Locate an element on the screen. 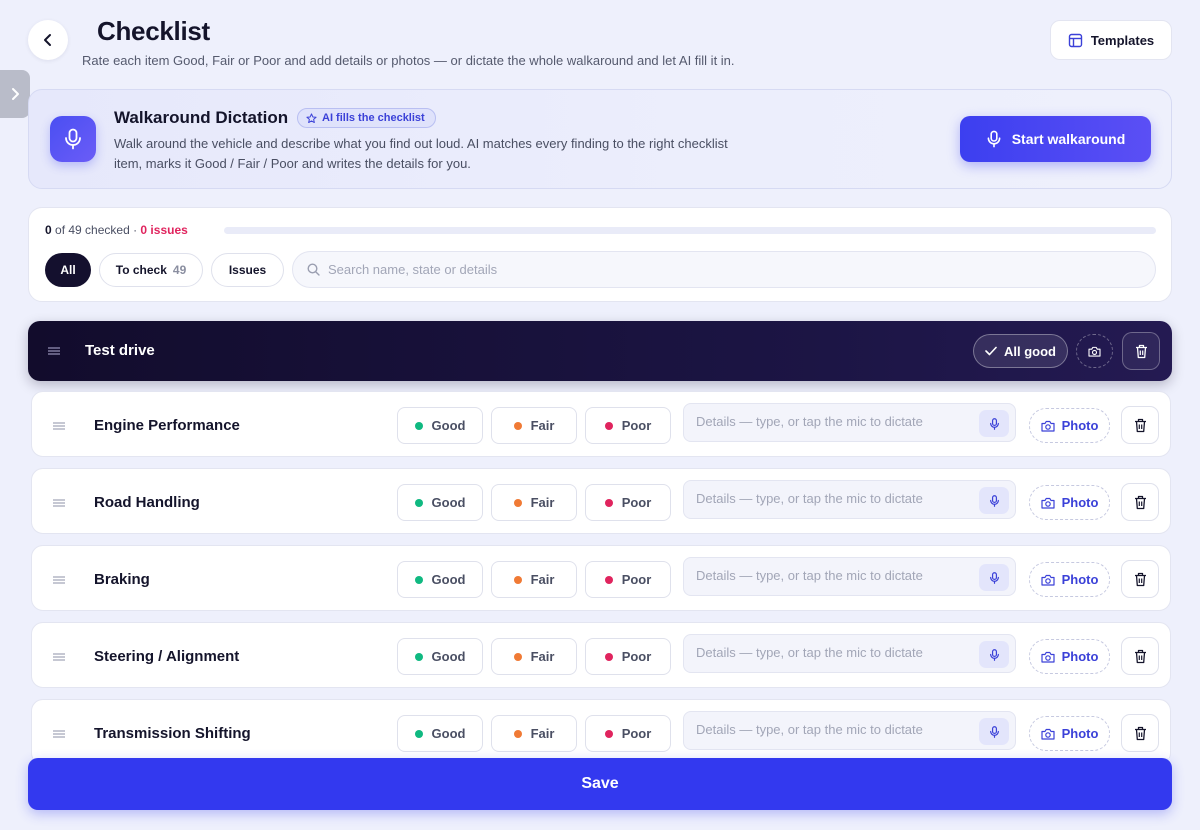 This screenshot has height=830, width=1200. checklist-item: Road Handling Good Fair Poor Photo is located at coordinates (601, 501).